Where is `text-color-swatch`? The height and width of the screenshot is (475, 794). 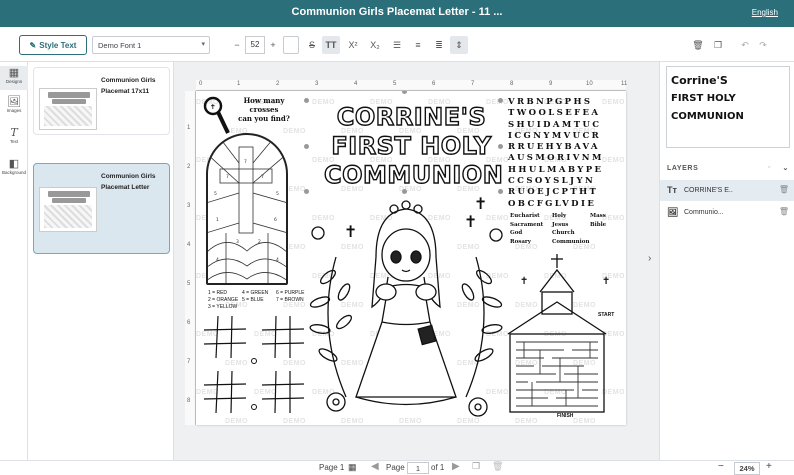
text-color-swatch is located at coordinates (291, 45).